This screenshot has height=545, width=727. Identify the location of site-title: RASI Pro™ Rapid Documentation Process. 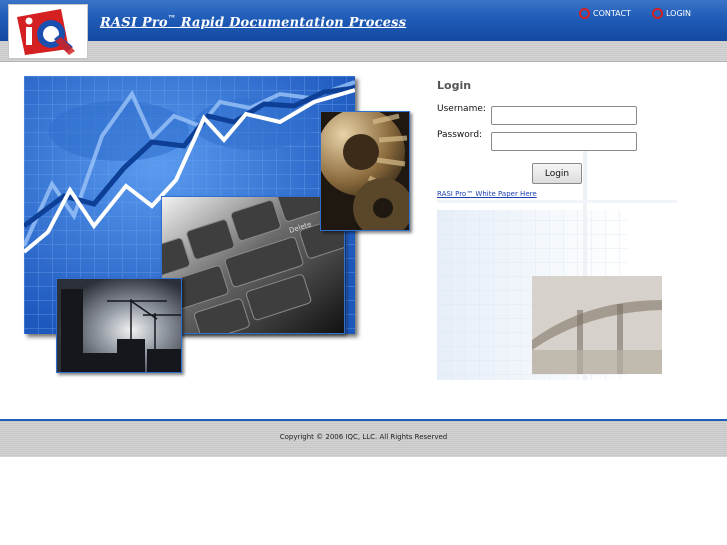
(253, 21).